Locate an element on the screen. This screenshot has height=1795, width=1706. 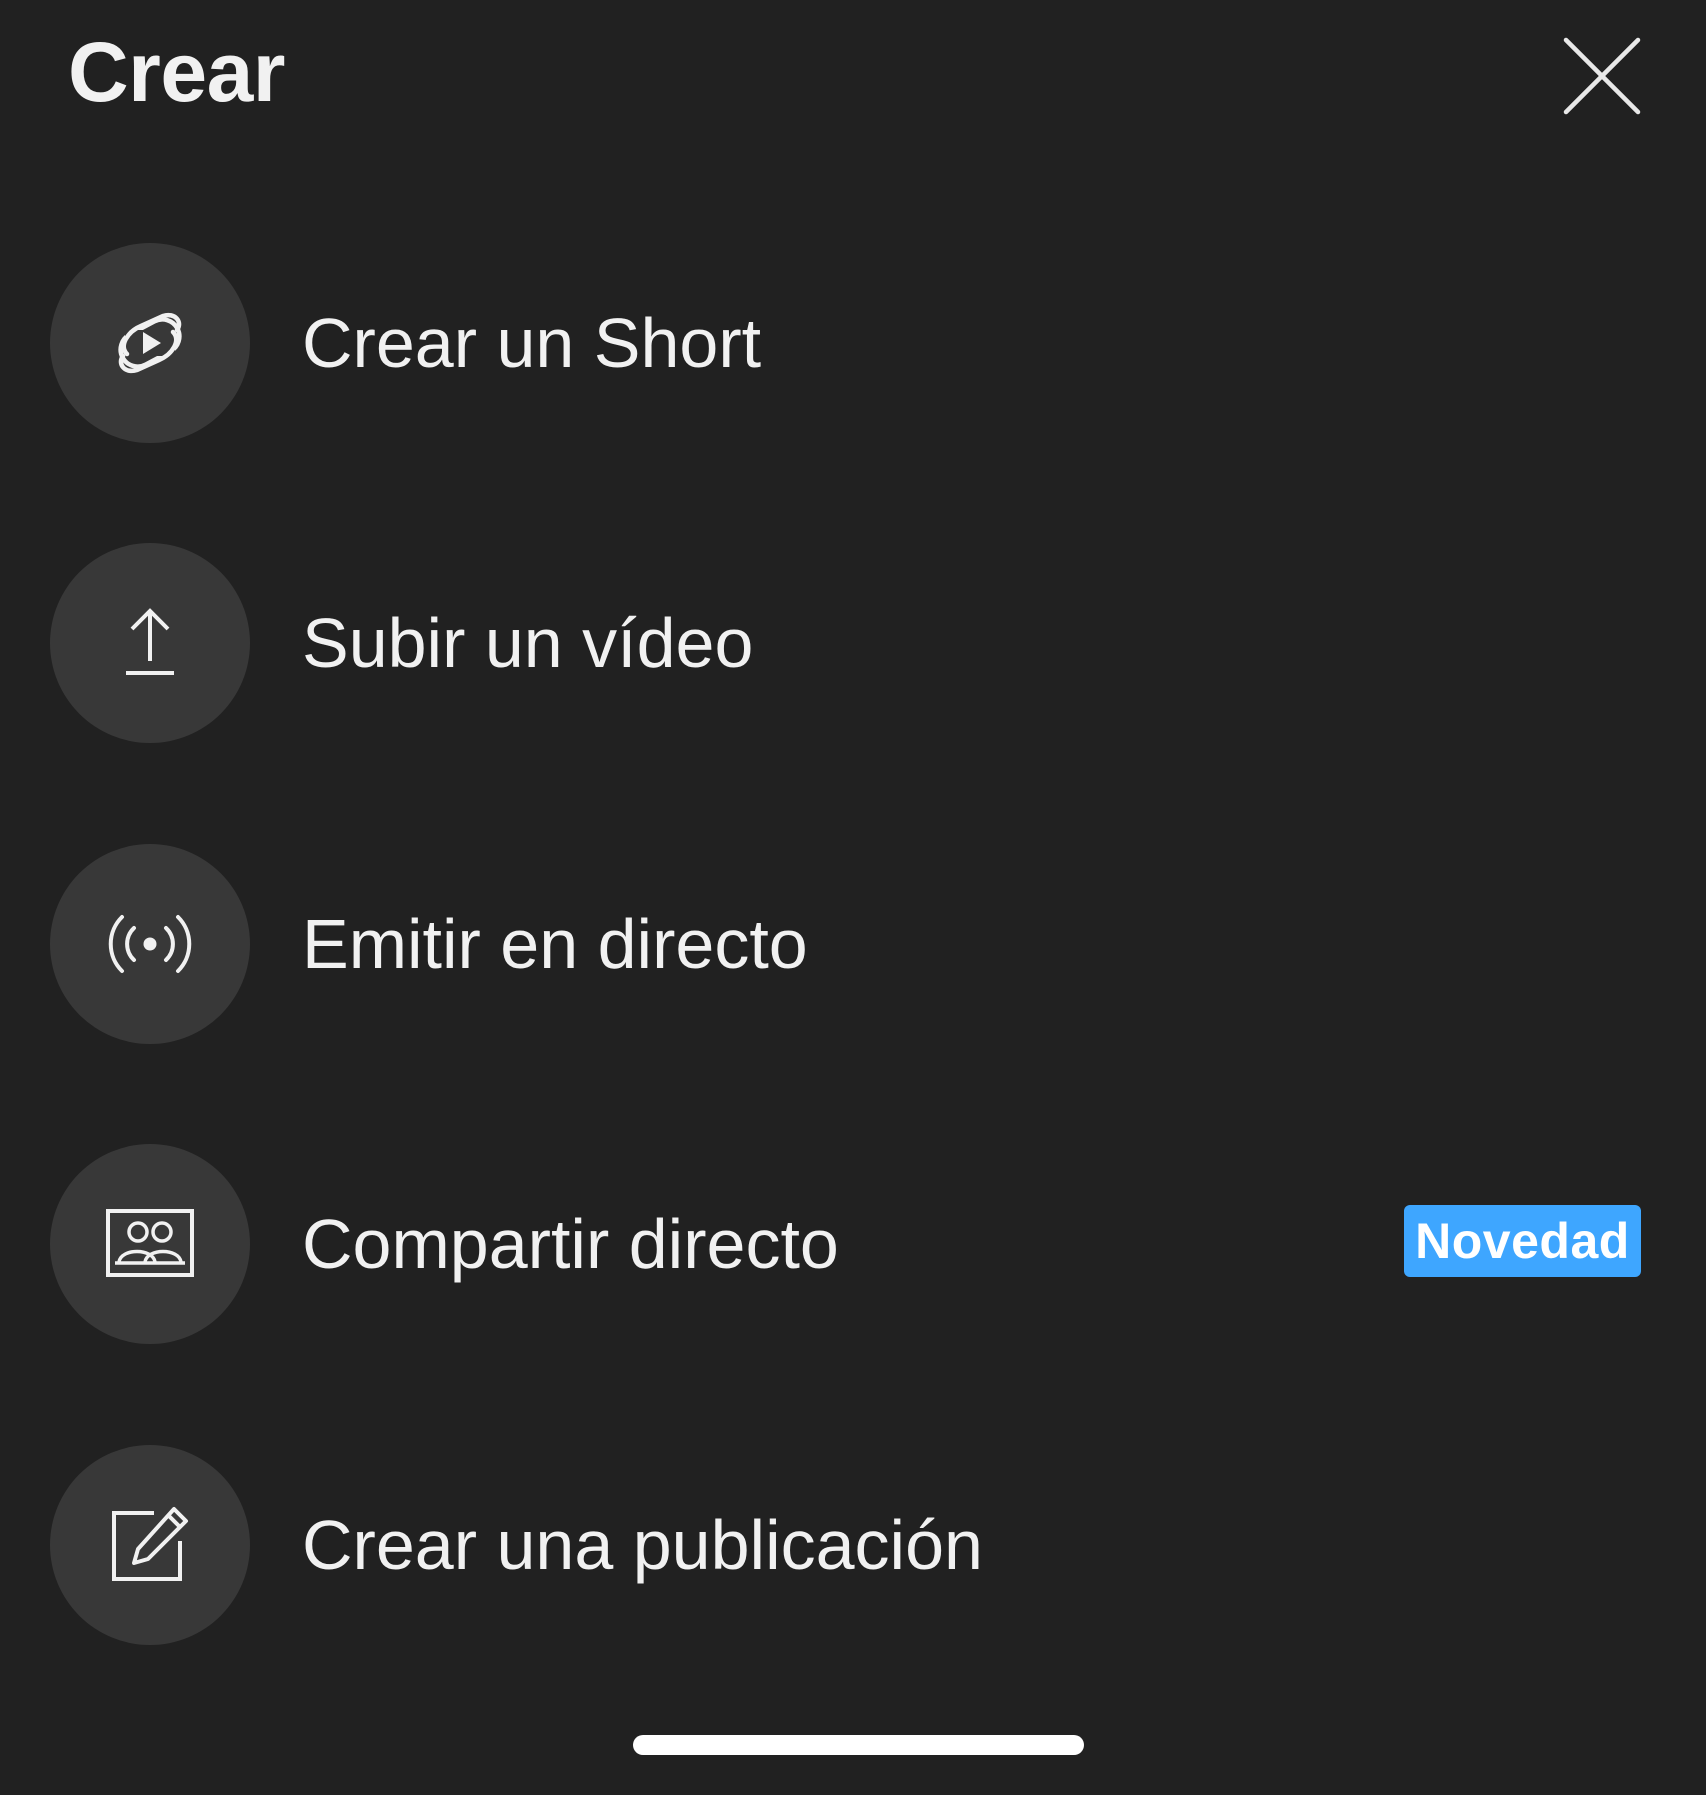
menu-item-label: Crear un Short is located at coordinates (532, 343).